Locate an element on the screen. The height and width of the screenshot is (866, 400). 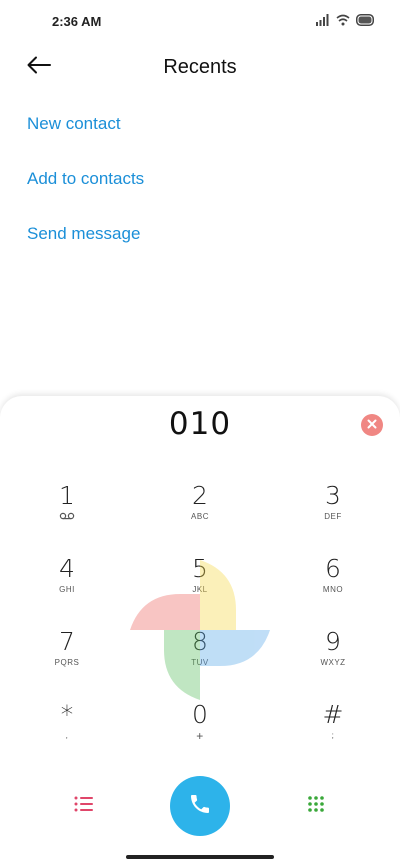
recents-list-button is located at coordinates (84, 806).